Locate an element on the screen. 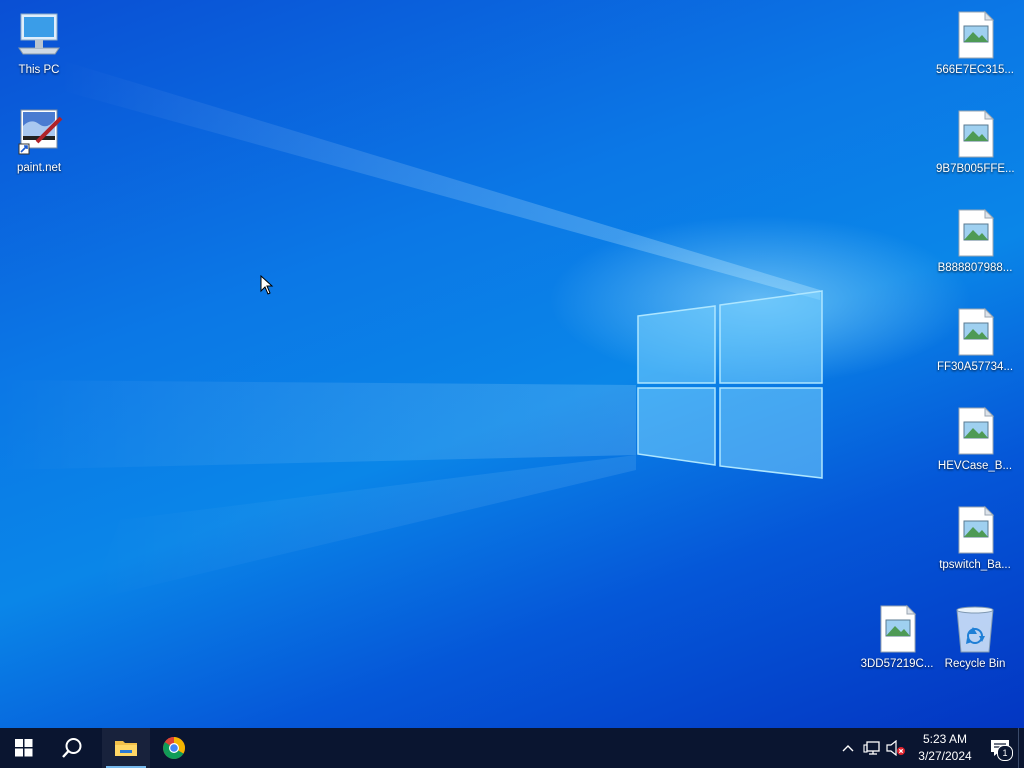  chrome-taskbar-button is located at coordinates (174, 748).